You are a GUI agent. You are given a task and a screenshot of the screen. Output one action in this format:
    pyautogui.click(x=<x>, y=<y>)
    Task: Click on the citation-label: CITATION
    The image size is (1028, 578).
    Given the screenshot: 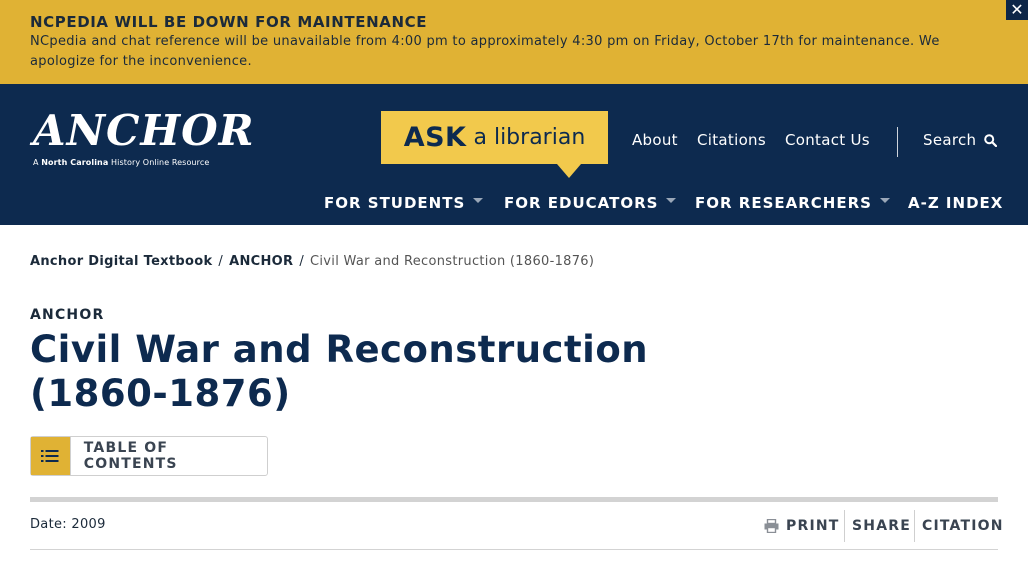 What is the action you would take?
    pyautogui.click(x=963, y=526)
    